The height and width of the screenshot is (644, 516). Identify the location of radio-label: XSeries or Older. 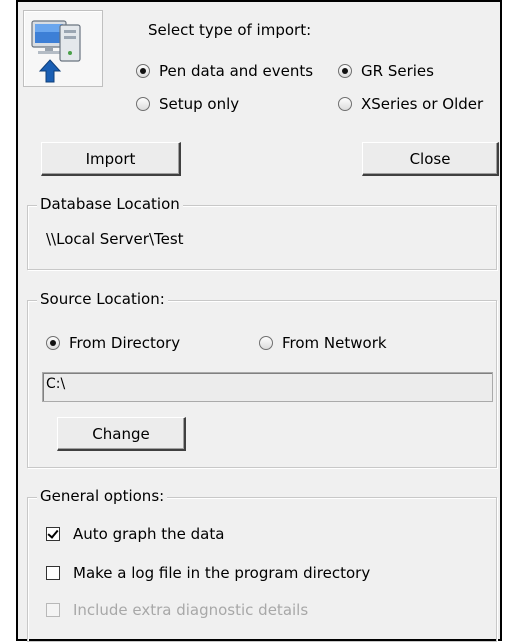
(422, 104).